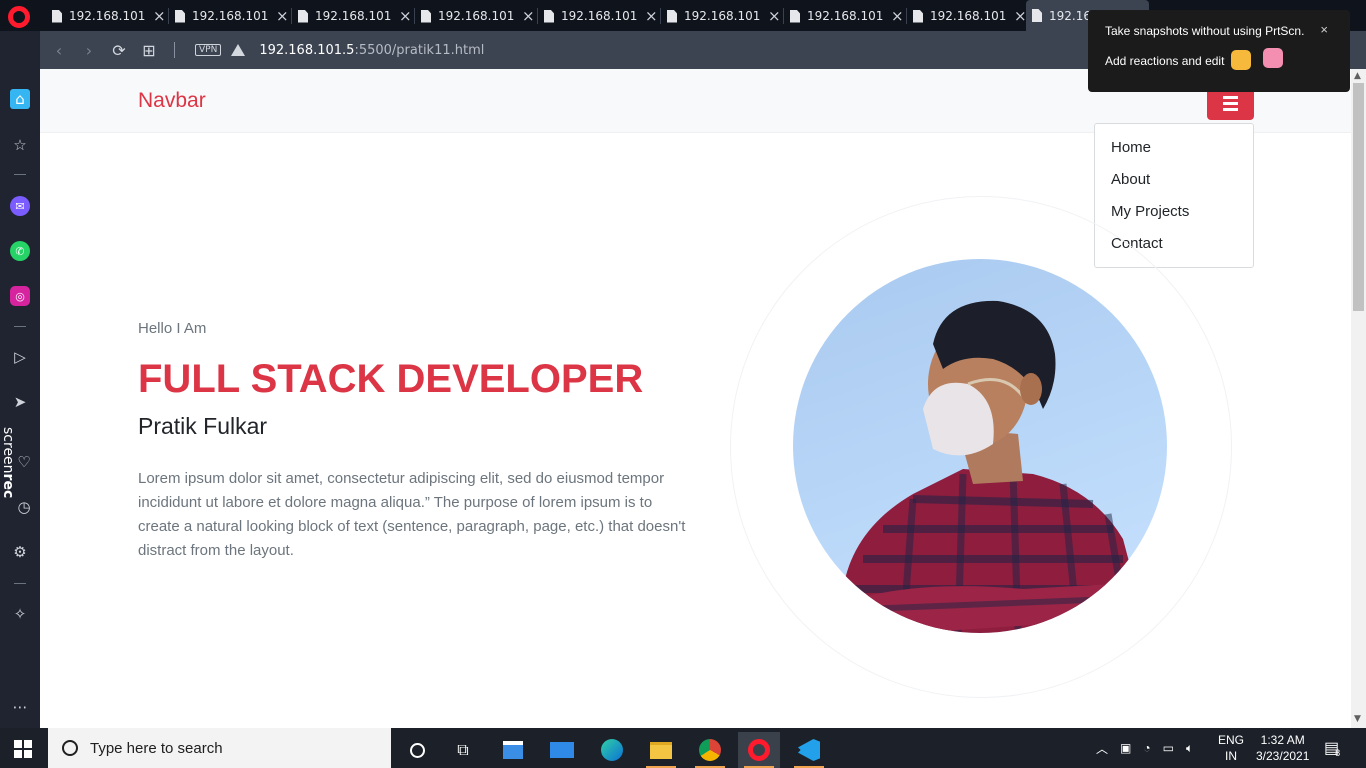 The height and width of the screenshot is (768, 1366). Describe the element at coordinates (1165, 61) in the screenshot. I see `popup-submessage: Add reactions and edit` at that location.